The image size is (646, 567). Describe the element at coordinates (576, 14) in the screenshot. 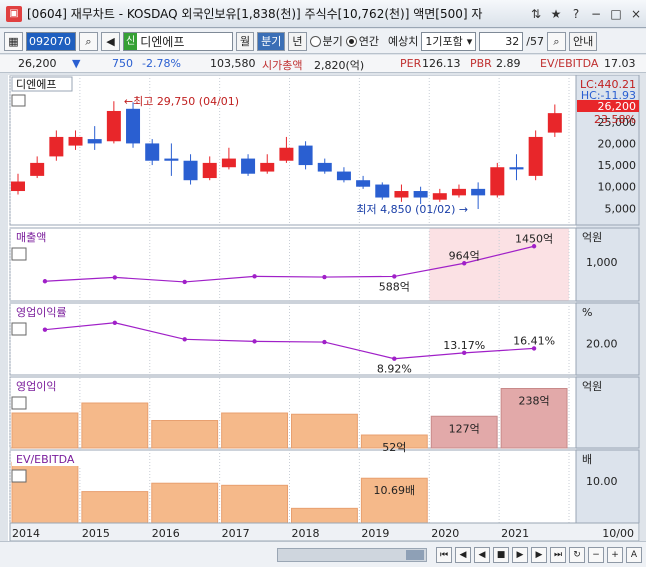

I see `help-icon: ?` at that location.